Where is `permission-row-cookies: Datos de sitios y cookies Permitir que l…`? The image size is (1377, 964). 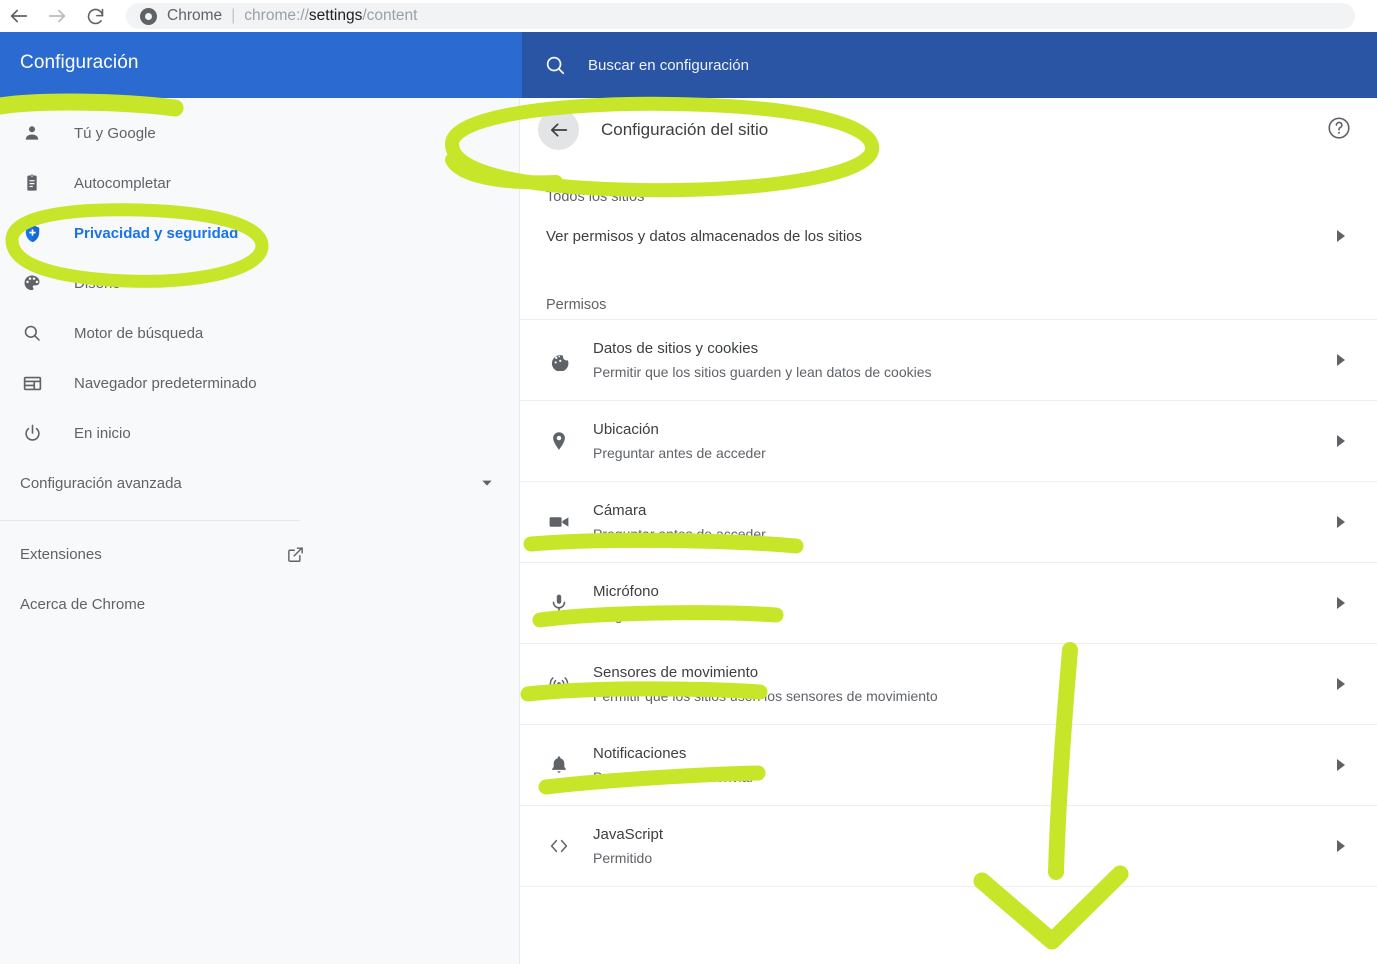
permission-row-cookies: Datos de sitios y cookies Permitir que l… is located at coordinates (948, 359).